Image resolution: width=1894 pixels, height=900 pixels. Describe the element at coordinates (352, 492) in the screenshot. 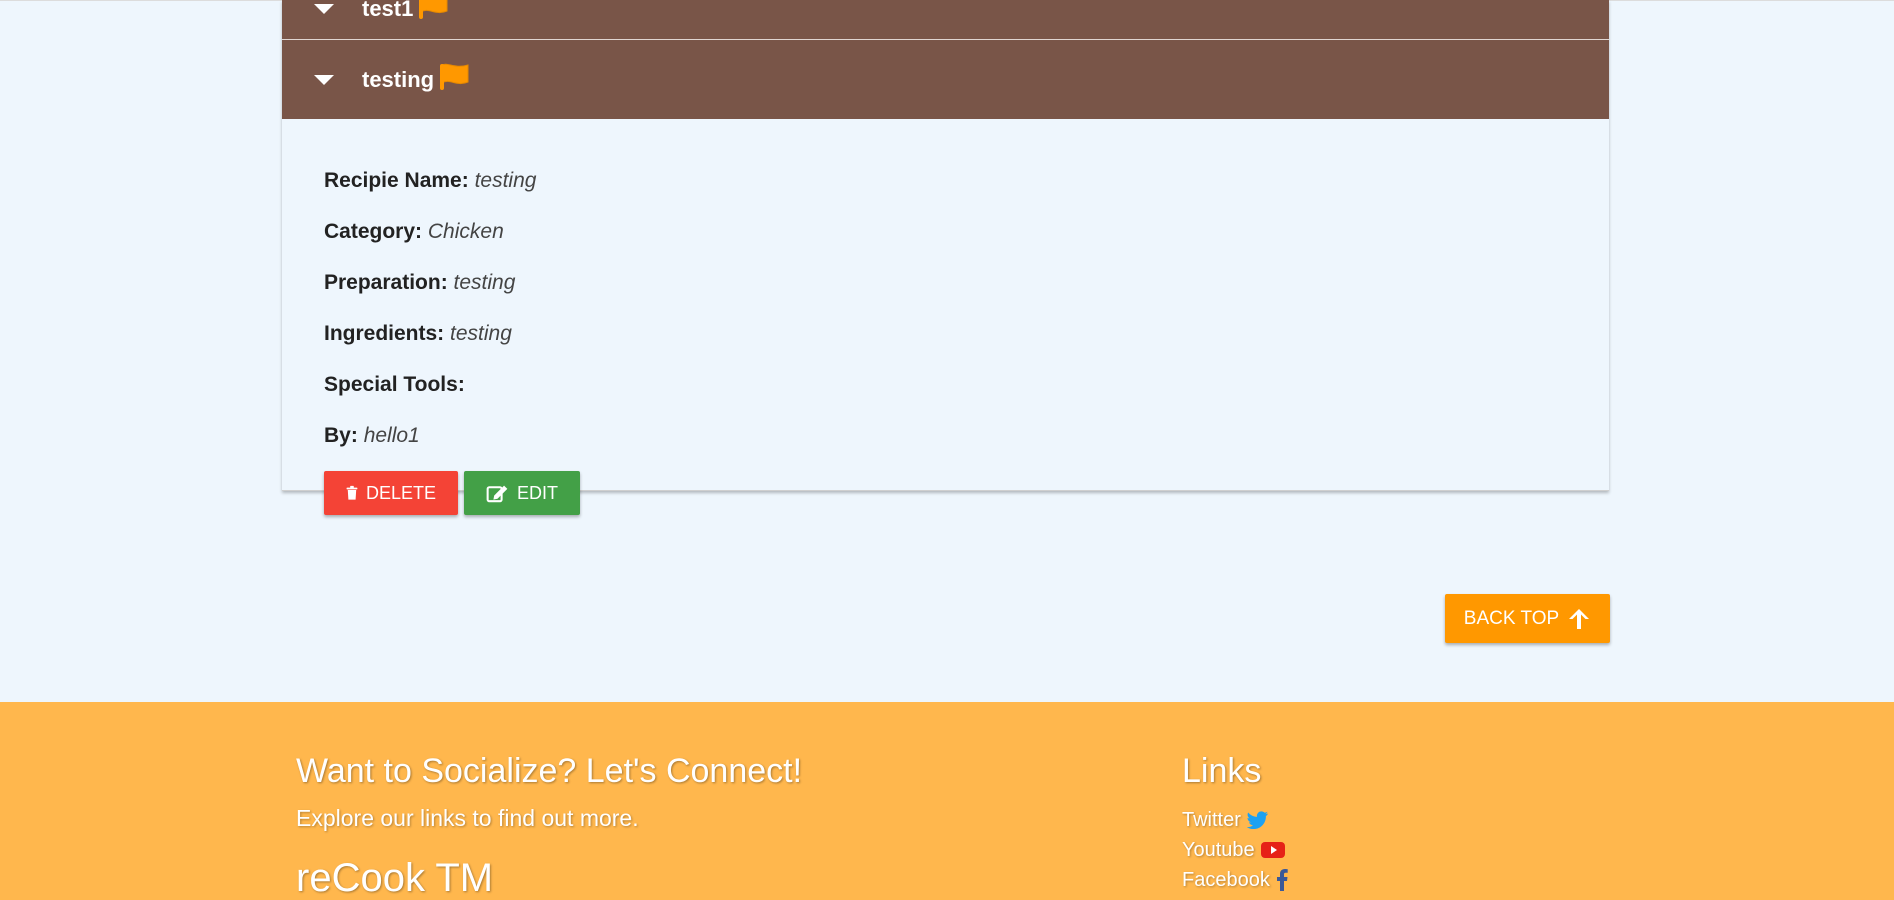

I see `trash-icon` at that location.